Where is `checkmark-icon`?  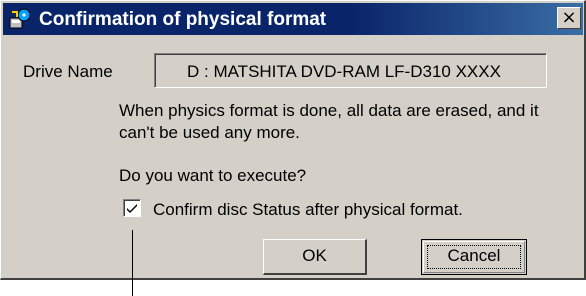
checkmark-icon is located at coordinates (132, 208).